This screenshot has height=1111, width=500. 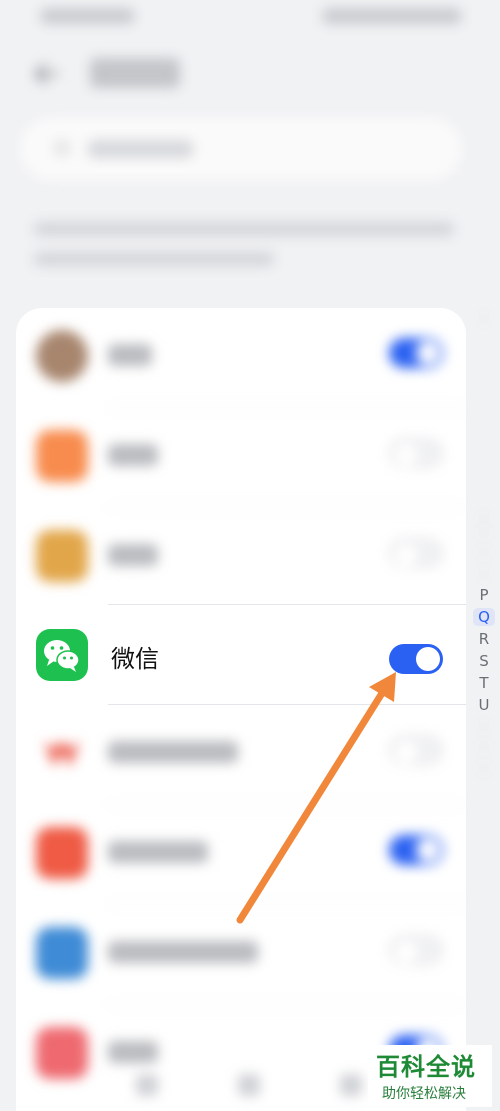 I want to click on list-item-wechat: 微信, so click(x=241, y=655).